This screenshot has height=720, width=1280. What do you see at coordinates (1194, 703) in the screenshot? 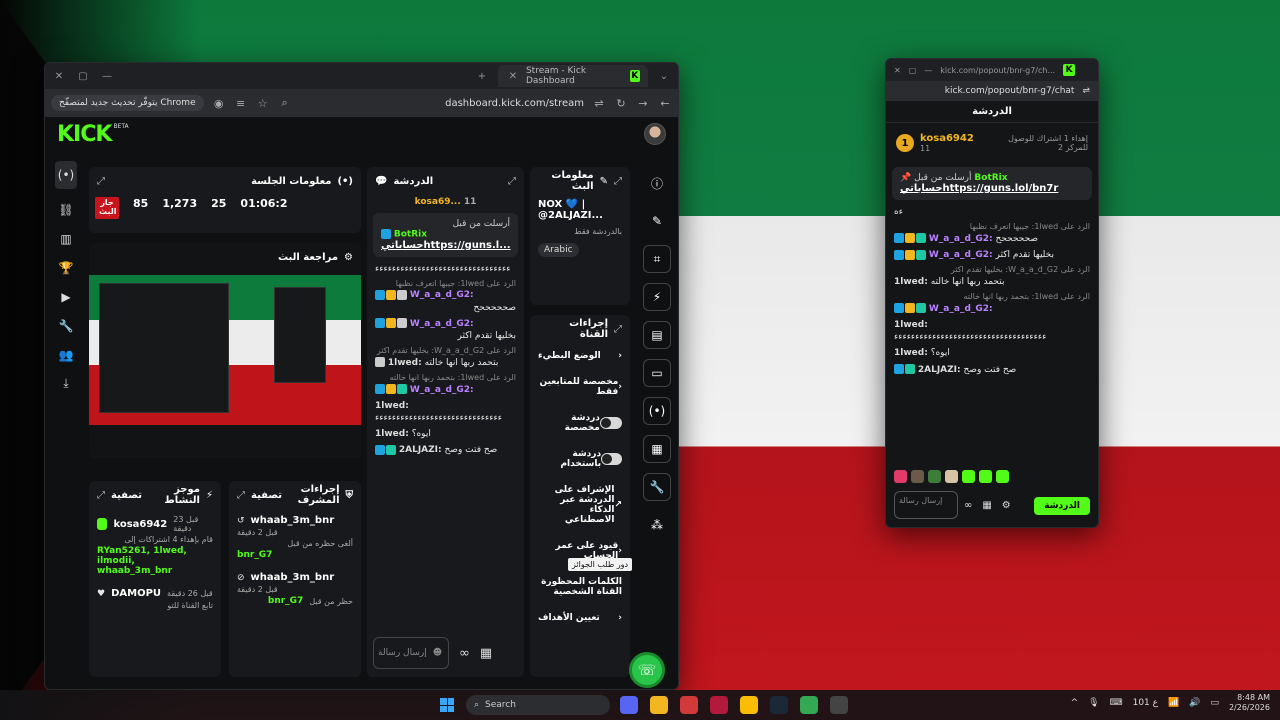
I see `volume-icon: 🔊` at bounding box center [1194, 703].